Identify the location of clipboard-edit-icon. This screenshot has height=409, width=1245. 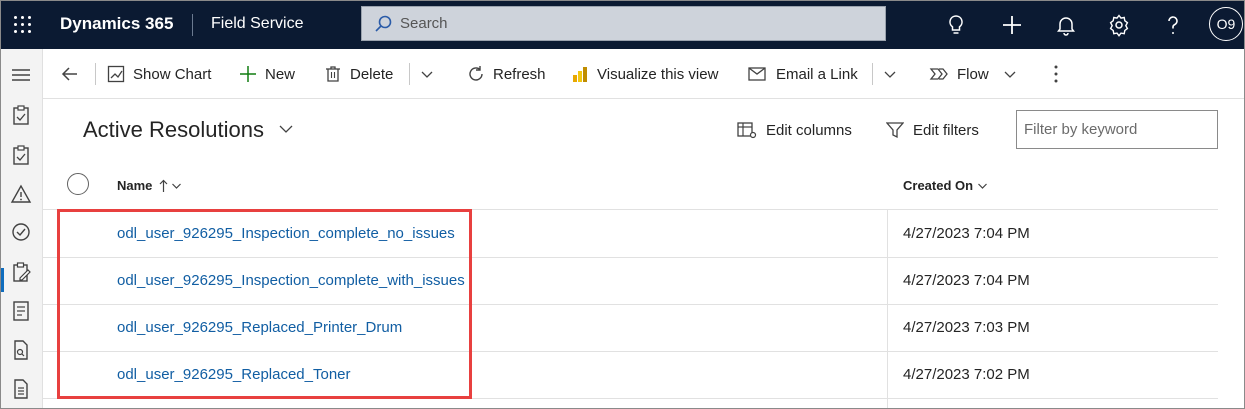
(21, 272).